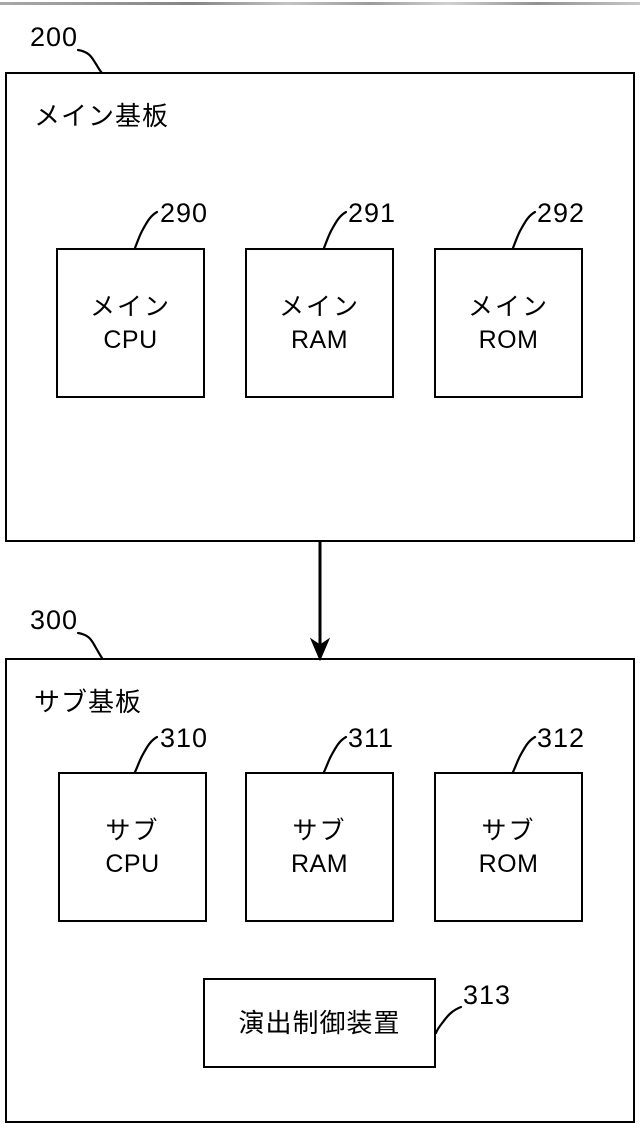 This screenshot has width=640, height=1129. Describe the element at coordinates (320, 3) in the screenshot. I see `page-header-rule` at that location.